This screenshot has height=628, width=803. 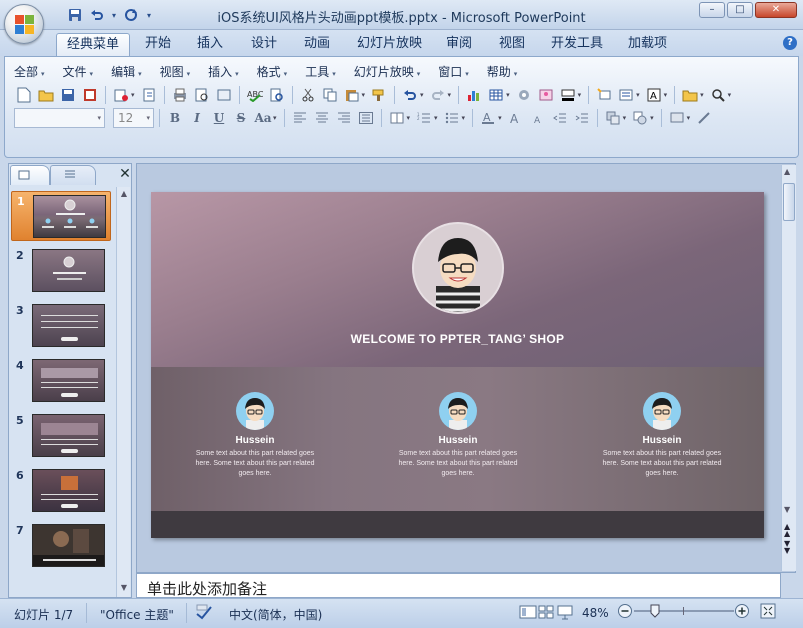 What do you see at coordinates (565, 613) in the screenshot?
I see `slideshow-view-icon` at bounding box center [565, 613].